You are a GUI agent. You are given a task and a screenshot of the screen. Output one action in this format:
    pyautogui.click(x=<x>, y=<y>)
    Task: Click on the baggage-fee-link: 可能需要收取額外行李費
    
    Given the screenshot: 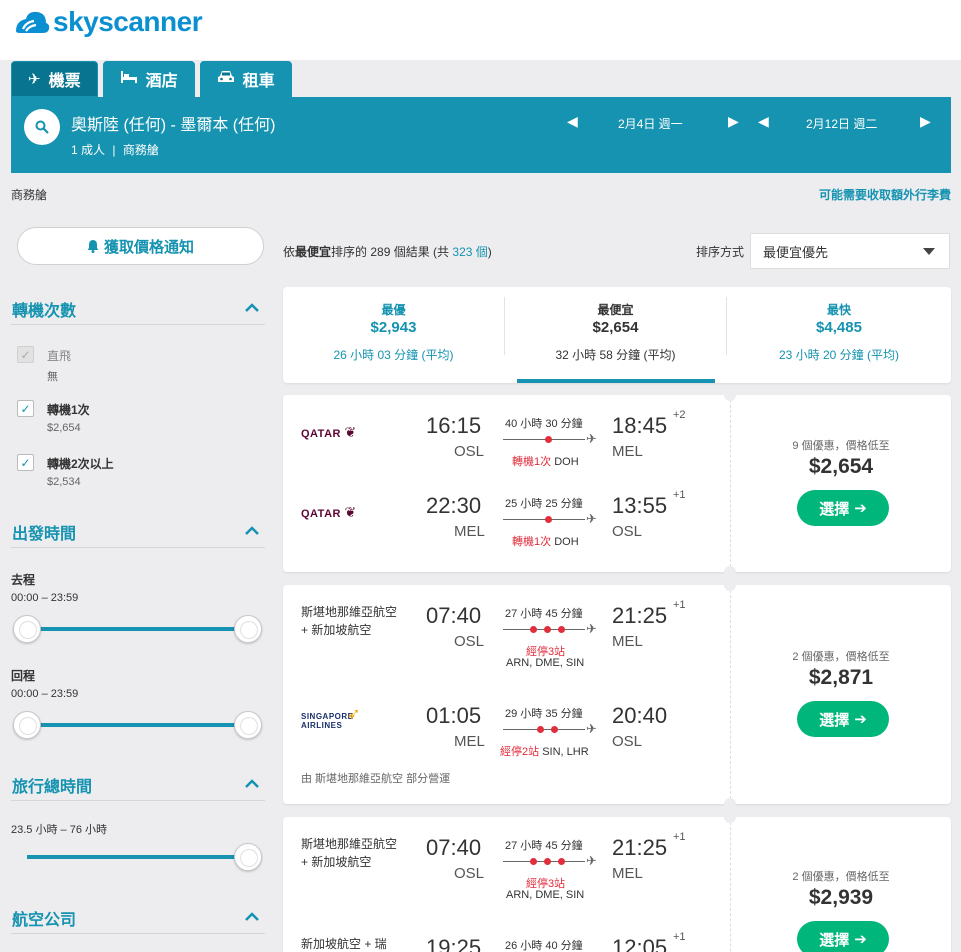 What is the action you would take?
    pyautogui.click(x=885, y=194)
    